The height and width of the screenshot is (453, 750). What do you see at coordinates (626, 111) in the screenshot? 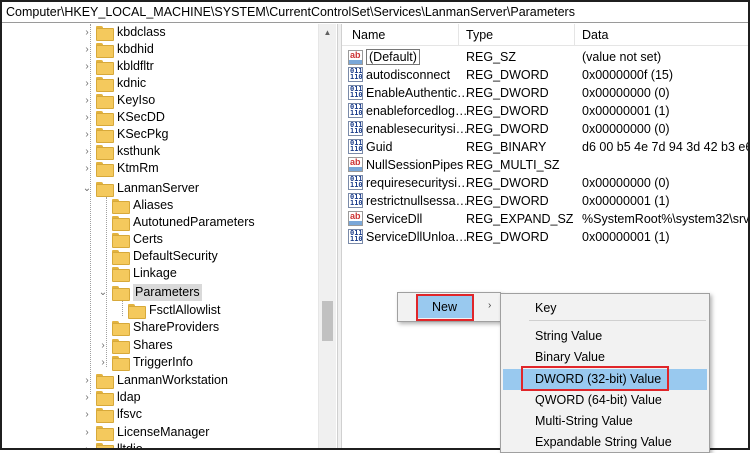
I see `value-data: 0x00000001 (1)` at bounding box center [626, 111].